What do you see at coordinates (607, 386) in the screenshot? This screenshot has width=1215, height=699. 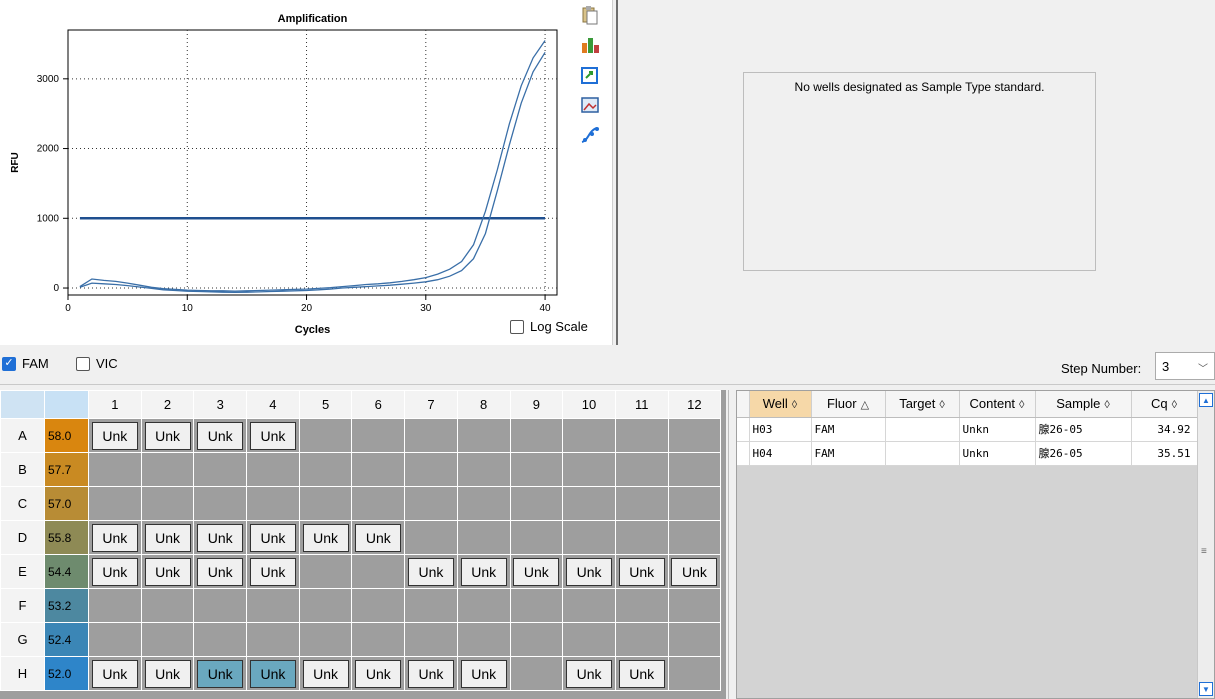 I see `horizontal-splitter` at bounding box center [607, 386].